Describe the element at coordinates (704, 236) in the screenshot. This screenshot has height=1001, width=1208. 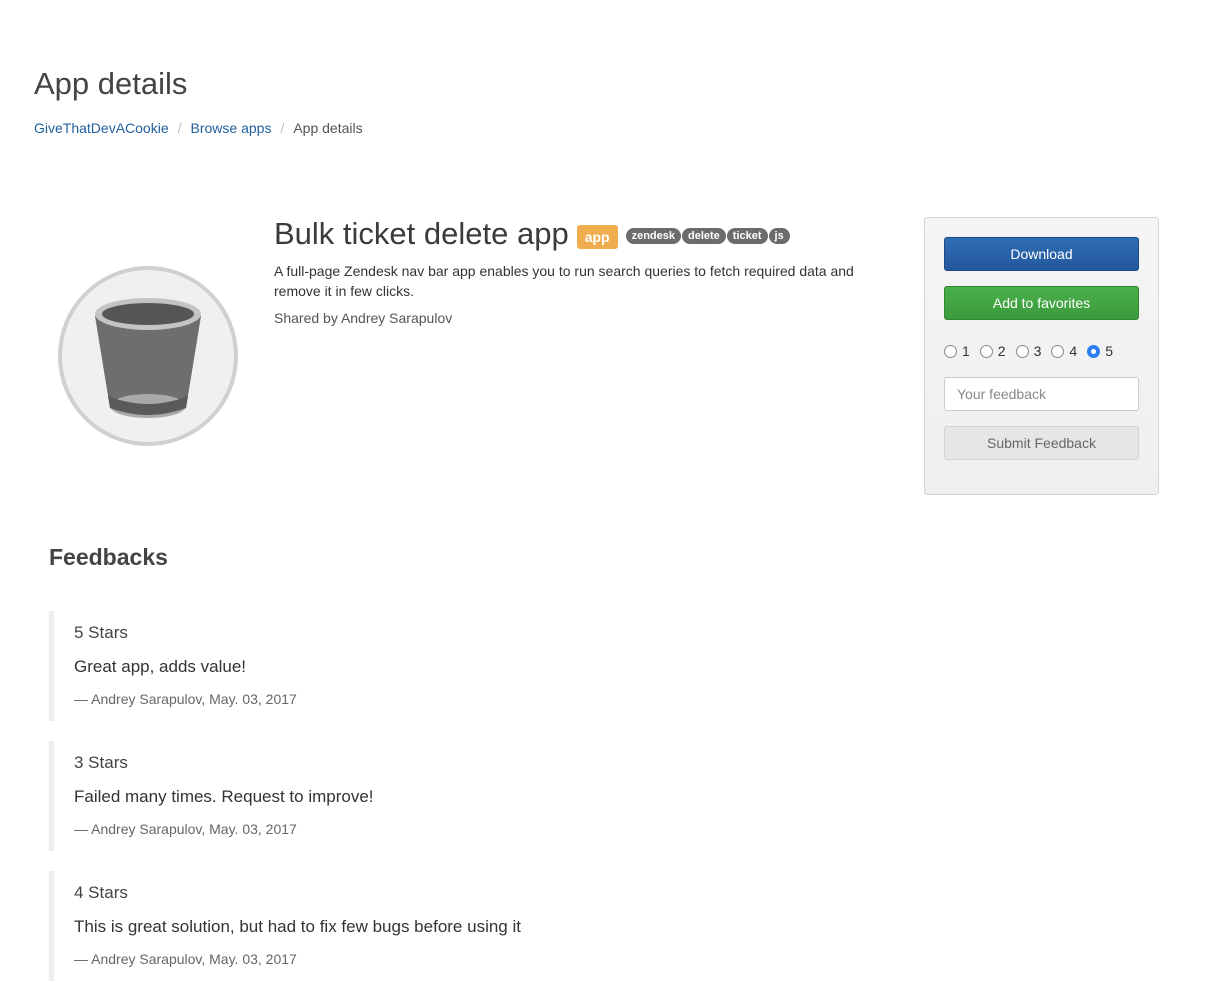
I see `tag-badge: delete` at that location.